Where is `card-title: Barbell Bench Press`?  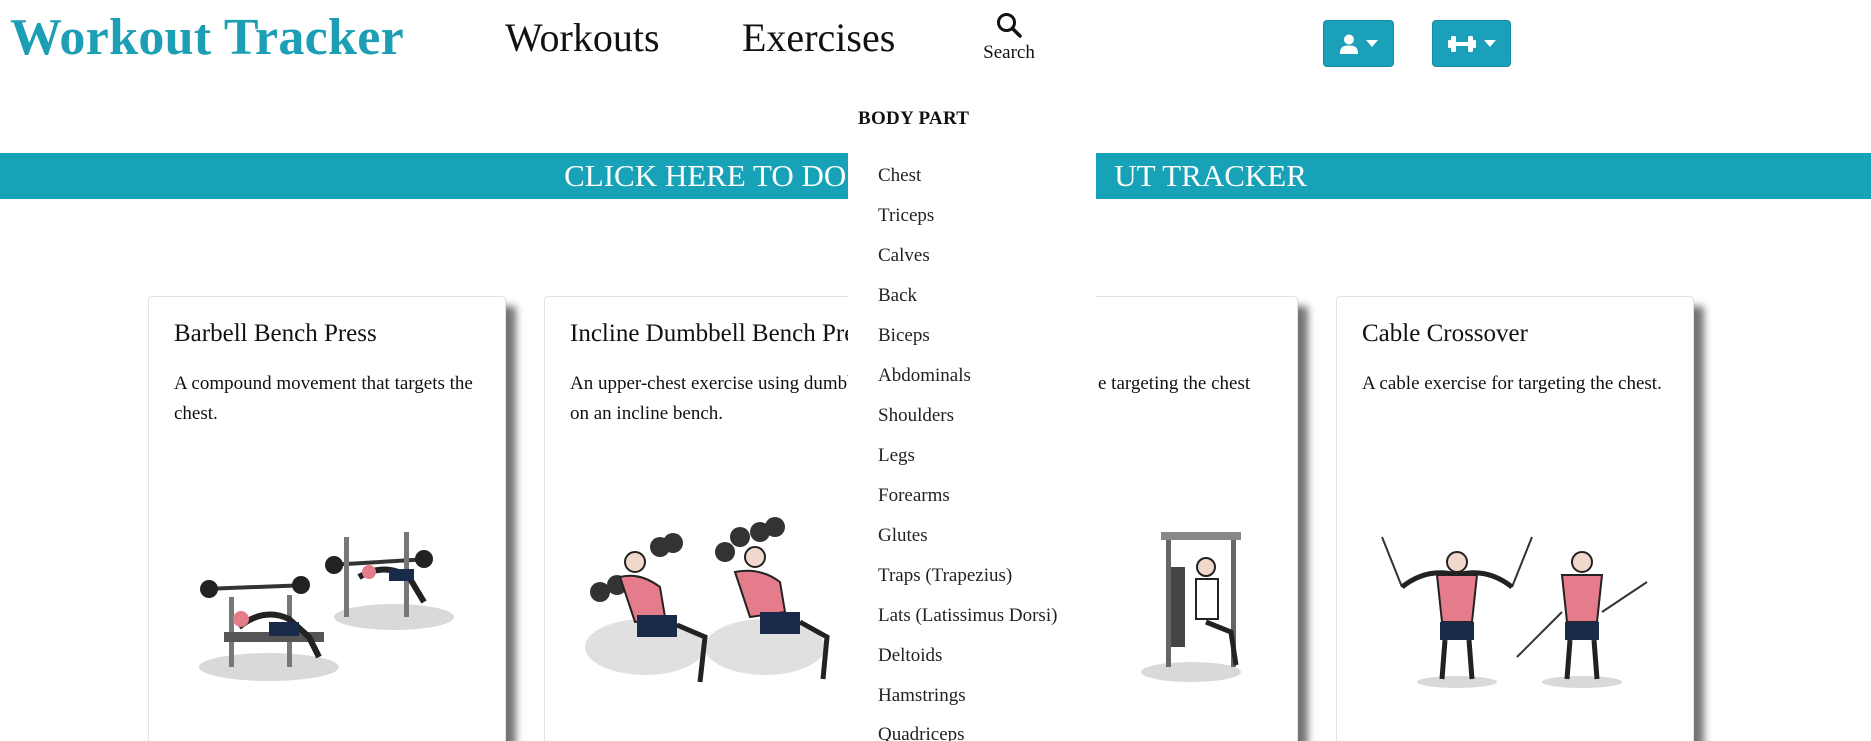
card-title: Barbell Bench Press is located at coordinates (275, 333).